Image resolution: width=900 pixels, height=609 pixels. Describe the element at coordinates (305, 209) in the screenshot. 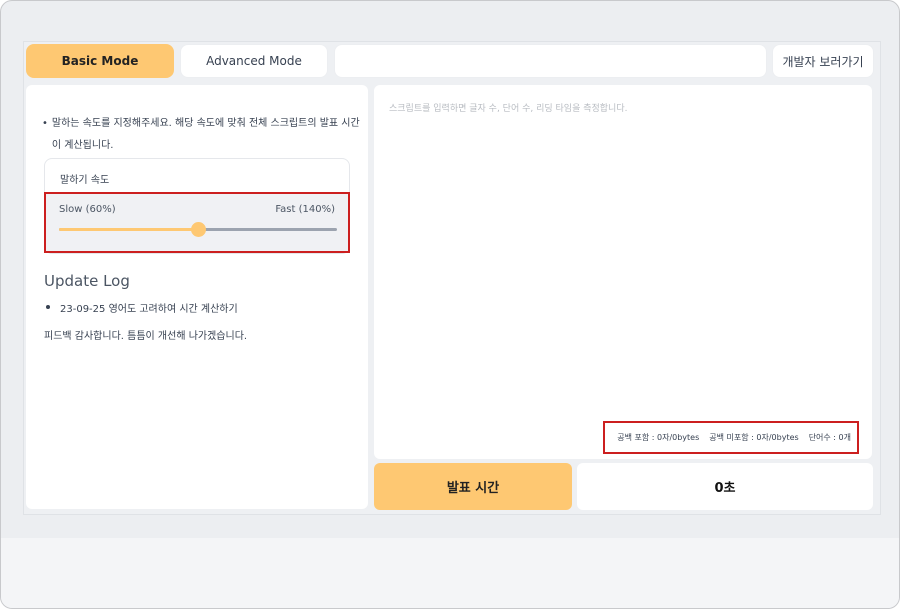

I see `fast-label: Fast (140%)` at that location.